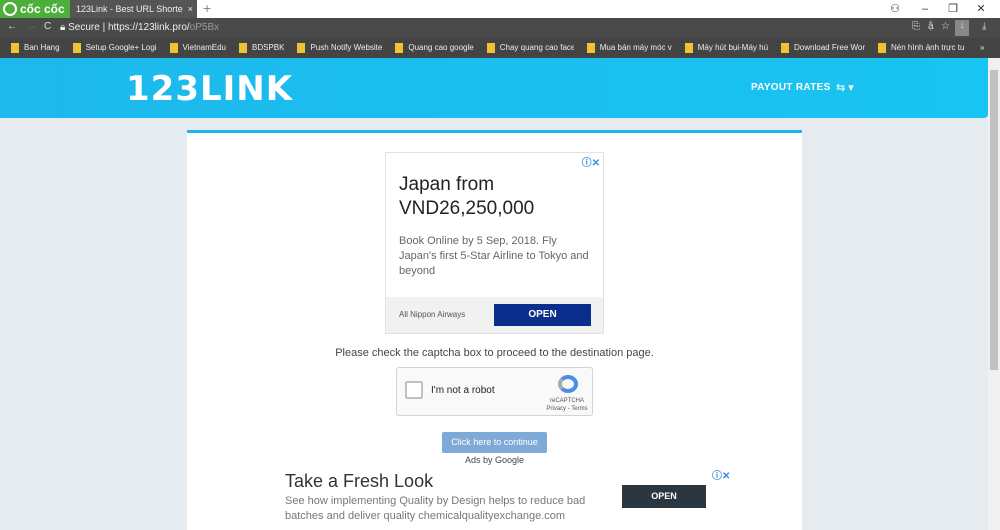  Describe the element at coordinates (721, 474) in the screenshot. I see `ad2-adchoices-icon: ⓘ✕` at that location.